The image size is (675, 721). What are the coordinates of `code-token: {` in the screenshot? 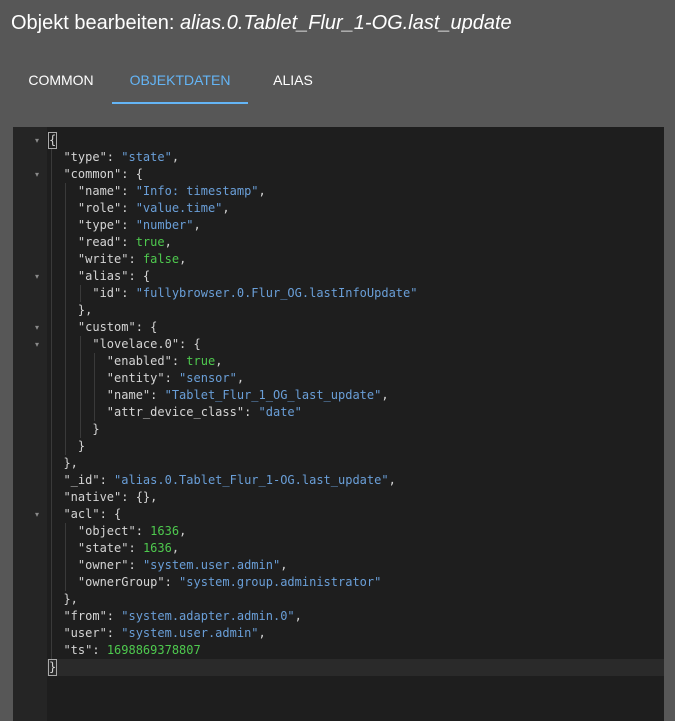 It's located at (52, 140).